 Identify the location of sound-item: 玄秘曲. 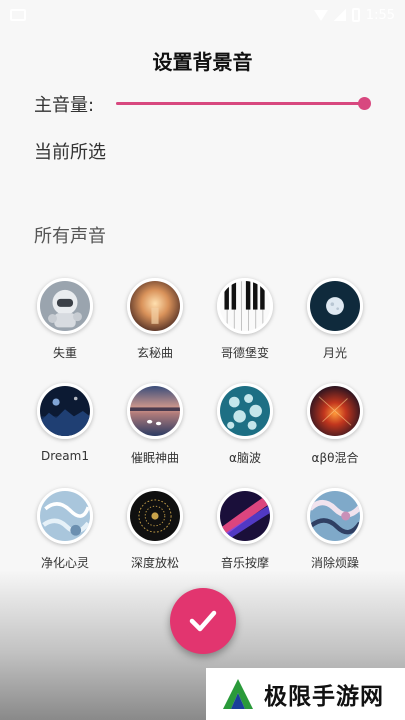
(155, 319).